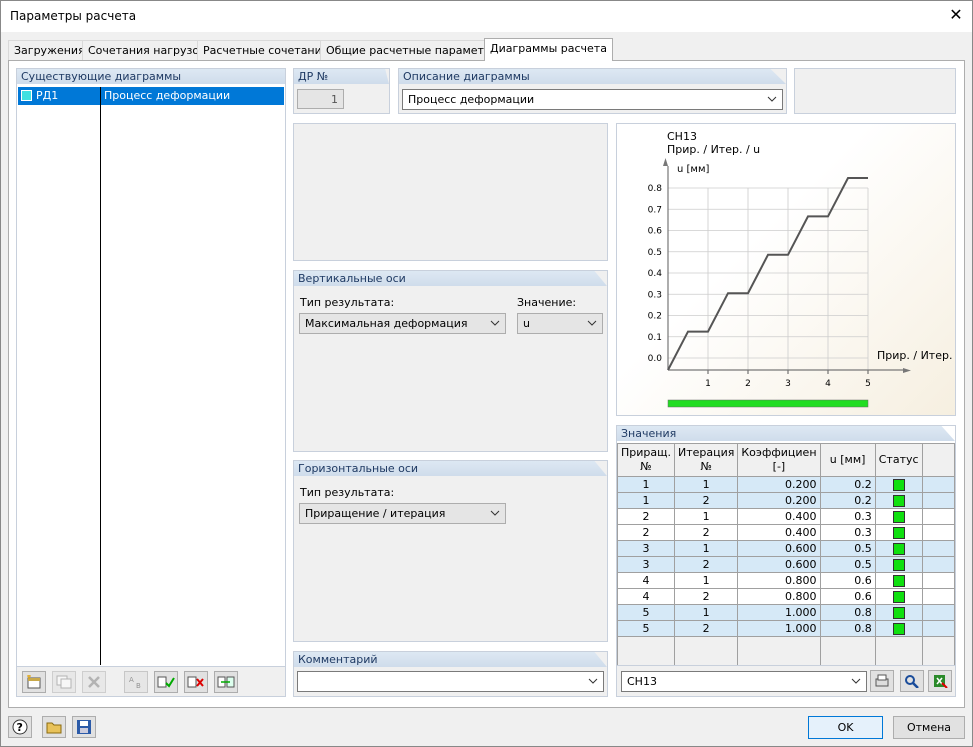 The height and width of the screenshot is (747, 973). Describe the element at coordinates (131, 680) in the screenshot. I see `svg-text: A` at that location.